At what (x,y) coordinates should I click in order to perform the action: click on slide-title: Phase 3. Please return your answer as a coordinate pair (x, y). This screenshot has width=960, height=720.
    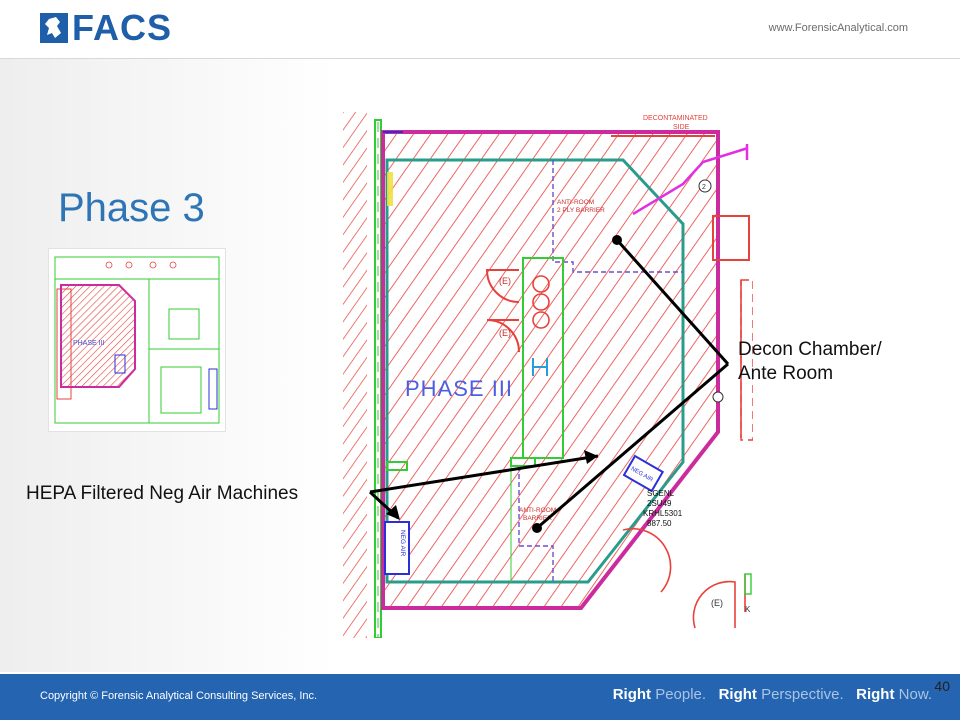
    Looking at the image, I should click on (131, 208).